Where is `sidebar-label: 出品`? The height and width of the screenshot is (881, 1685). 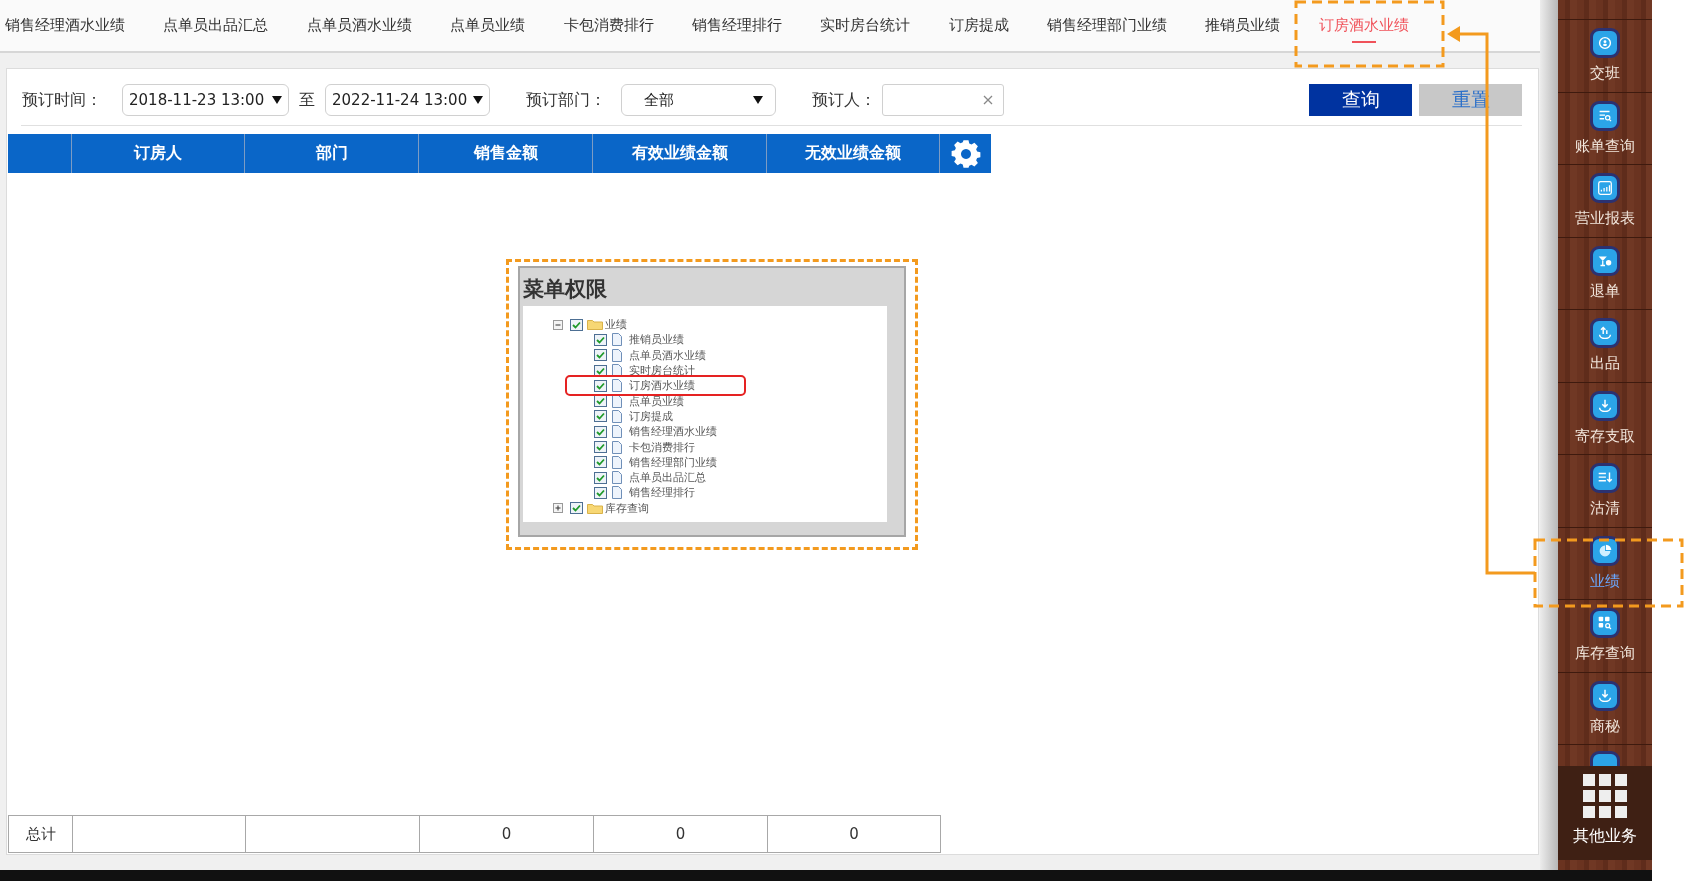 sidebar-label: 出品 is located at coordinates (1605, 363).